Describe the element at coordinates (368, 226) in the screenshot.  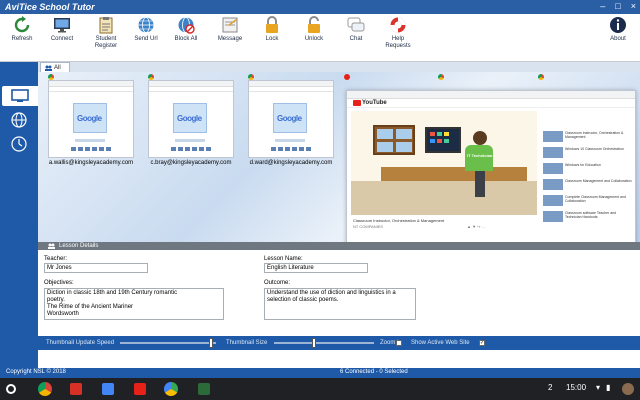
I see `video-channel: NT COMPANIES` at that location.